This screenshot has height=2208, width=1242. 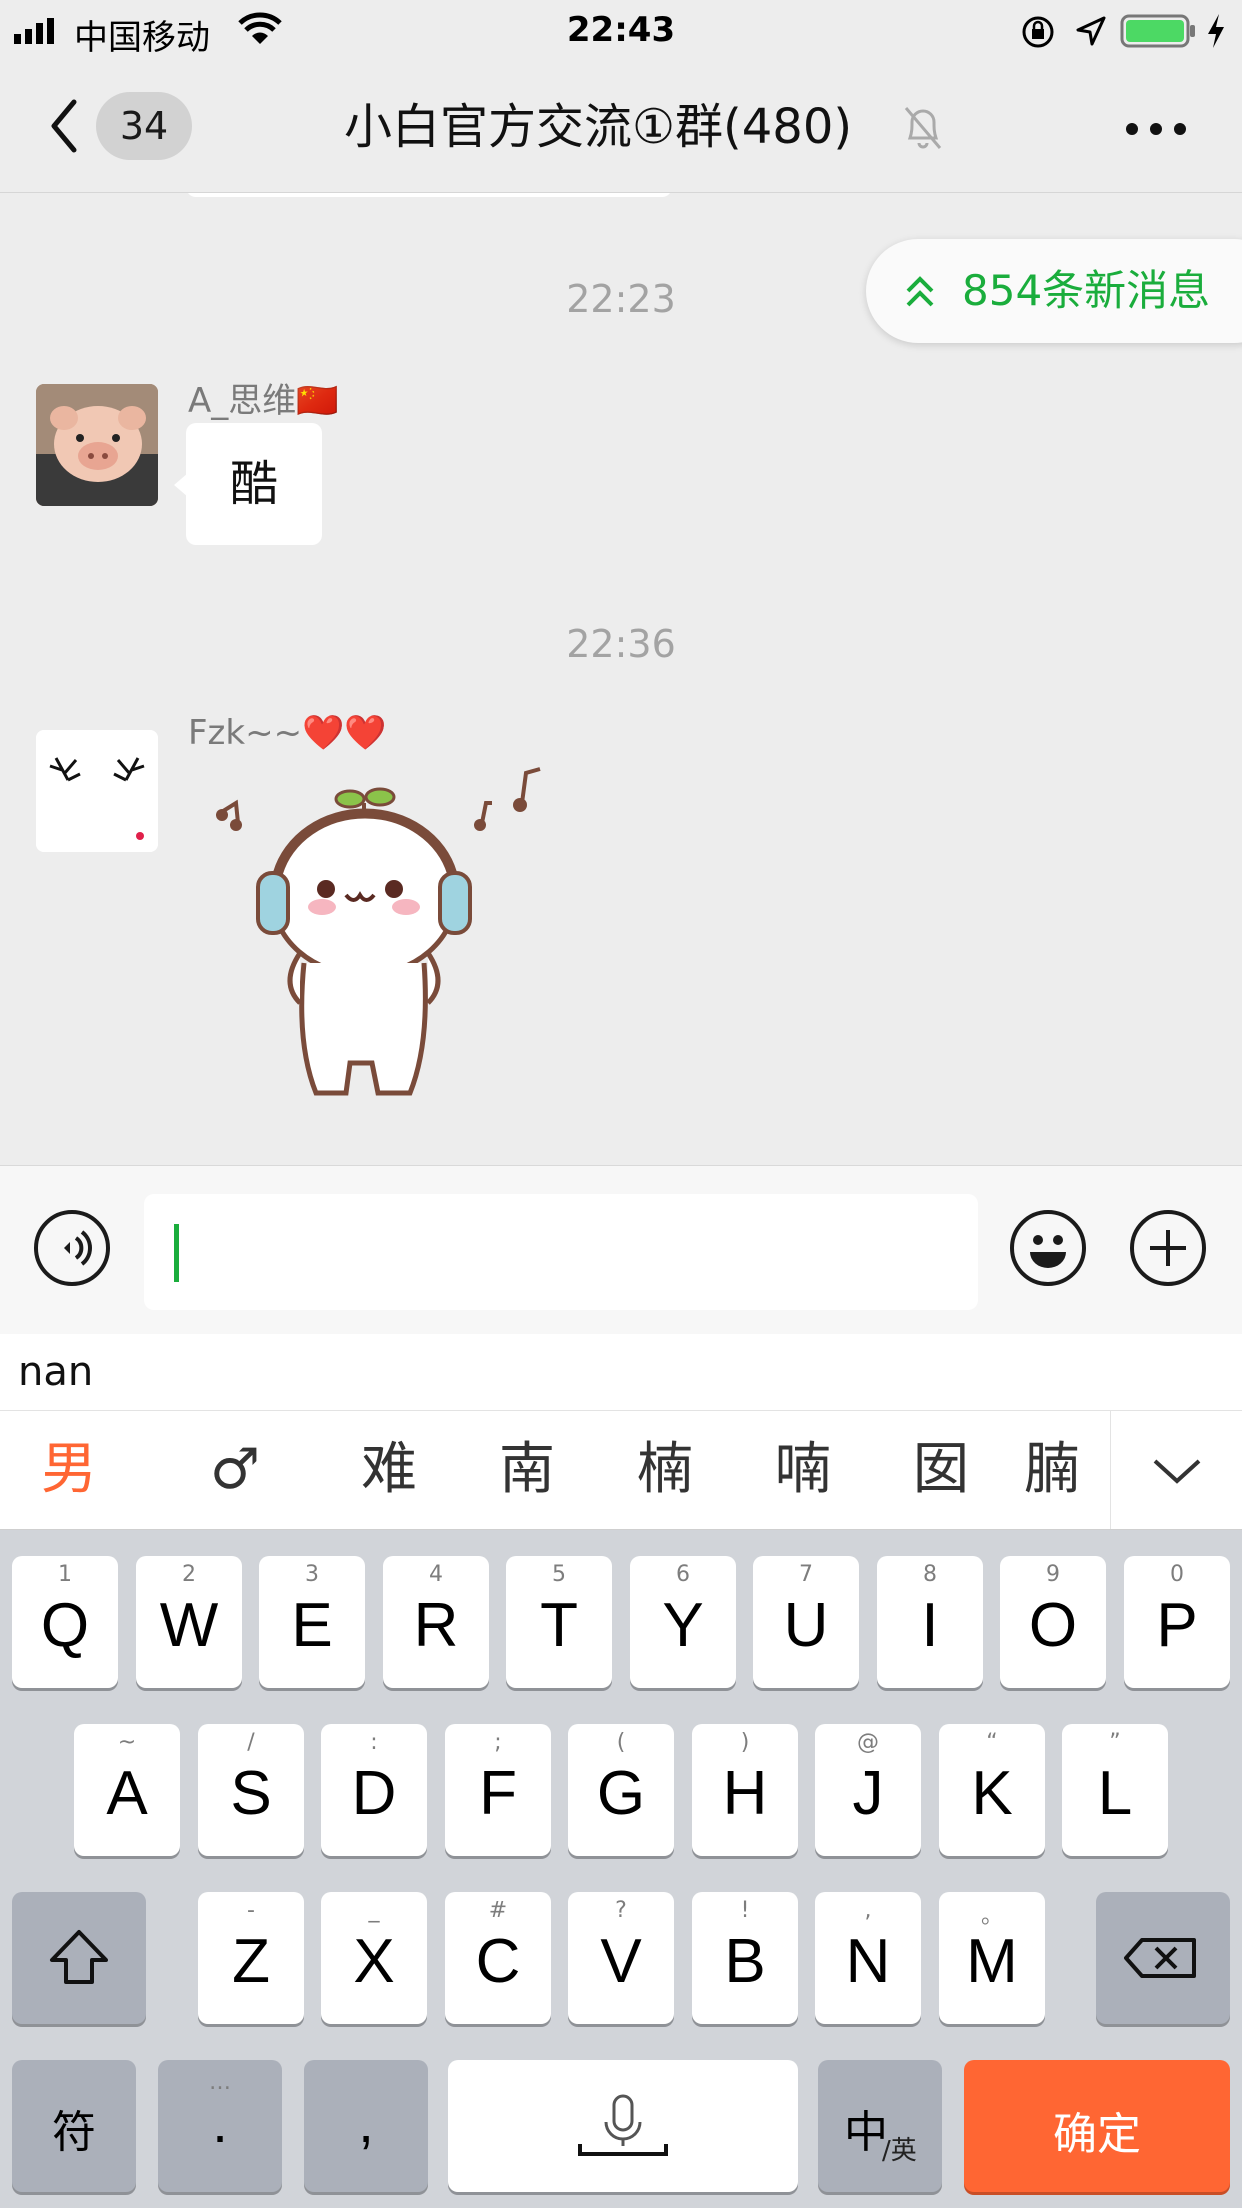 I want to click on expand-candidates-button, so click(x=1176, y=1470).